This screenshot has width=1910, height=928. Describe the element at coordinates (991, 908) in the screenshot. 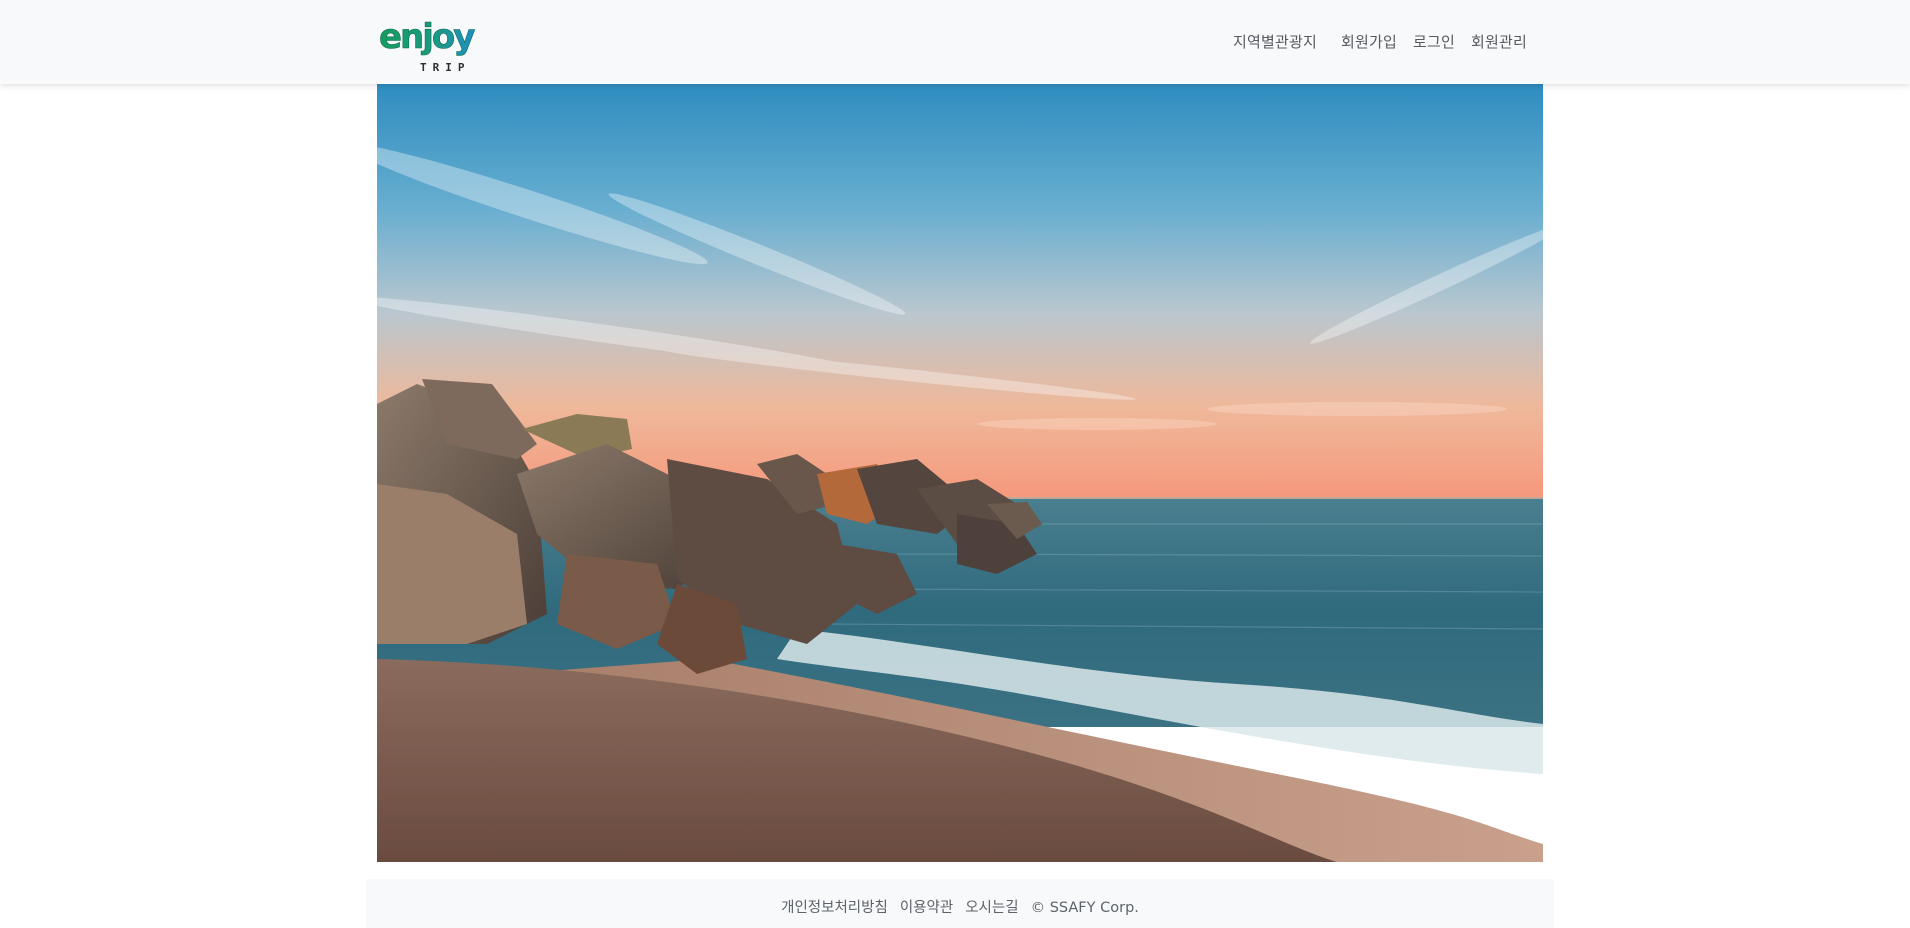

I see `footer-link-directions: 오시는길` at that location.